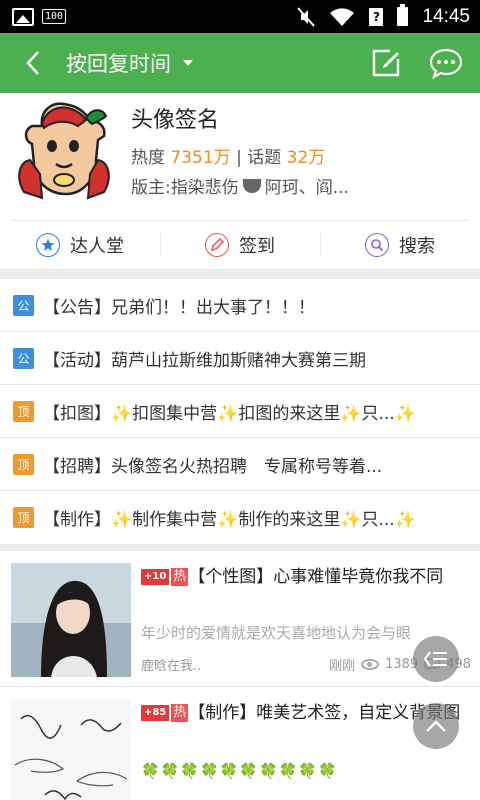 The height and width of the screenshot is (800, 480). What do you see at coordinates (264, 158) in the screenshot?
I see `topics-label: 话题` at bounding box center [264, 158].